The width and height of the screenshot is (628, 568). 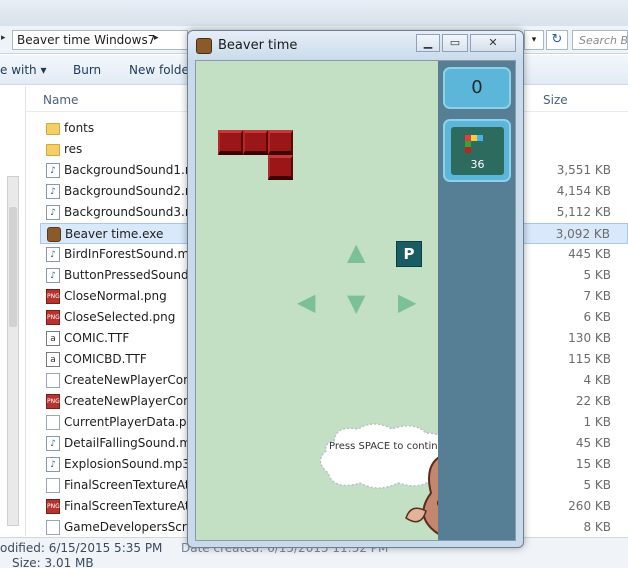 I want to click on search-input: Search Bi, so click(x=600, y=40).